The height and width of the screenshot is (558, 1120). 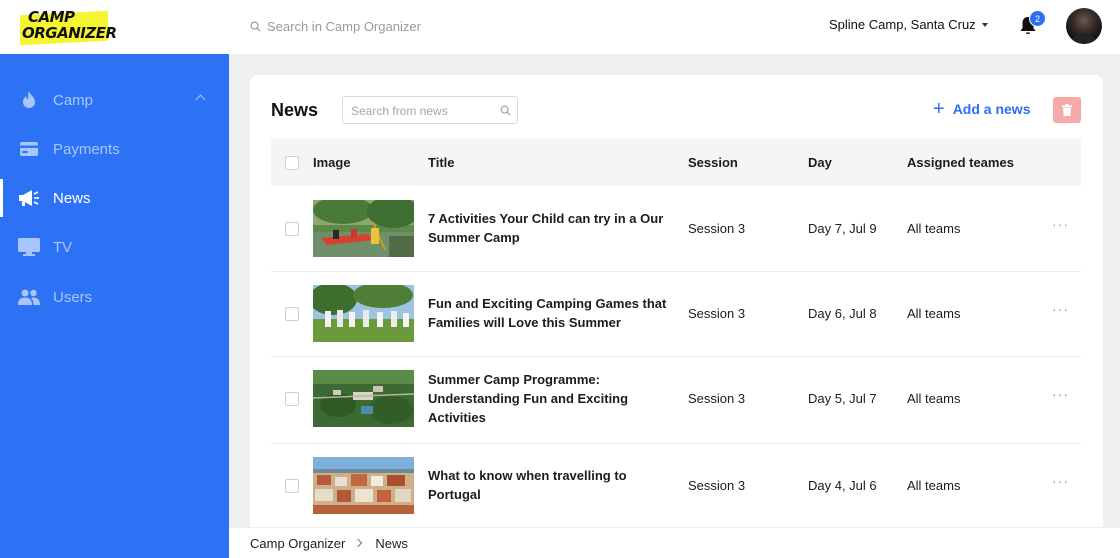 I want to click on trash-icon, so click(x=1067, y=110).